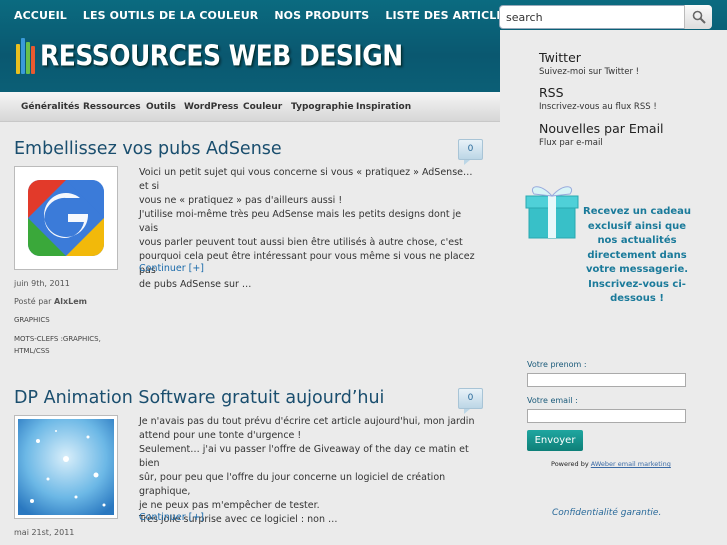 Image resolution: width=727 pixels, height=545 pixels. Describe the element at coordinates (211, 107) in the screenshot. I see `category-wordpress: WordPress` at that location.